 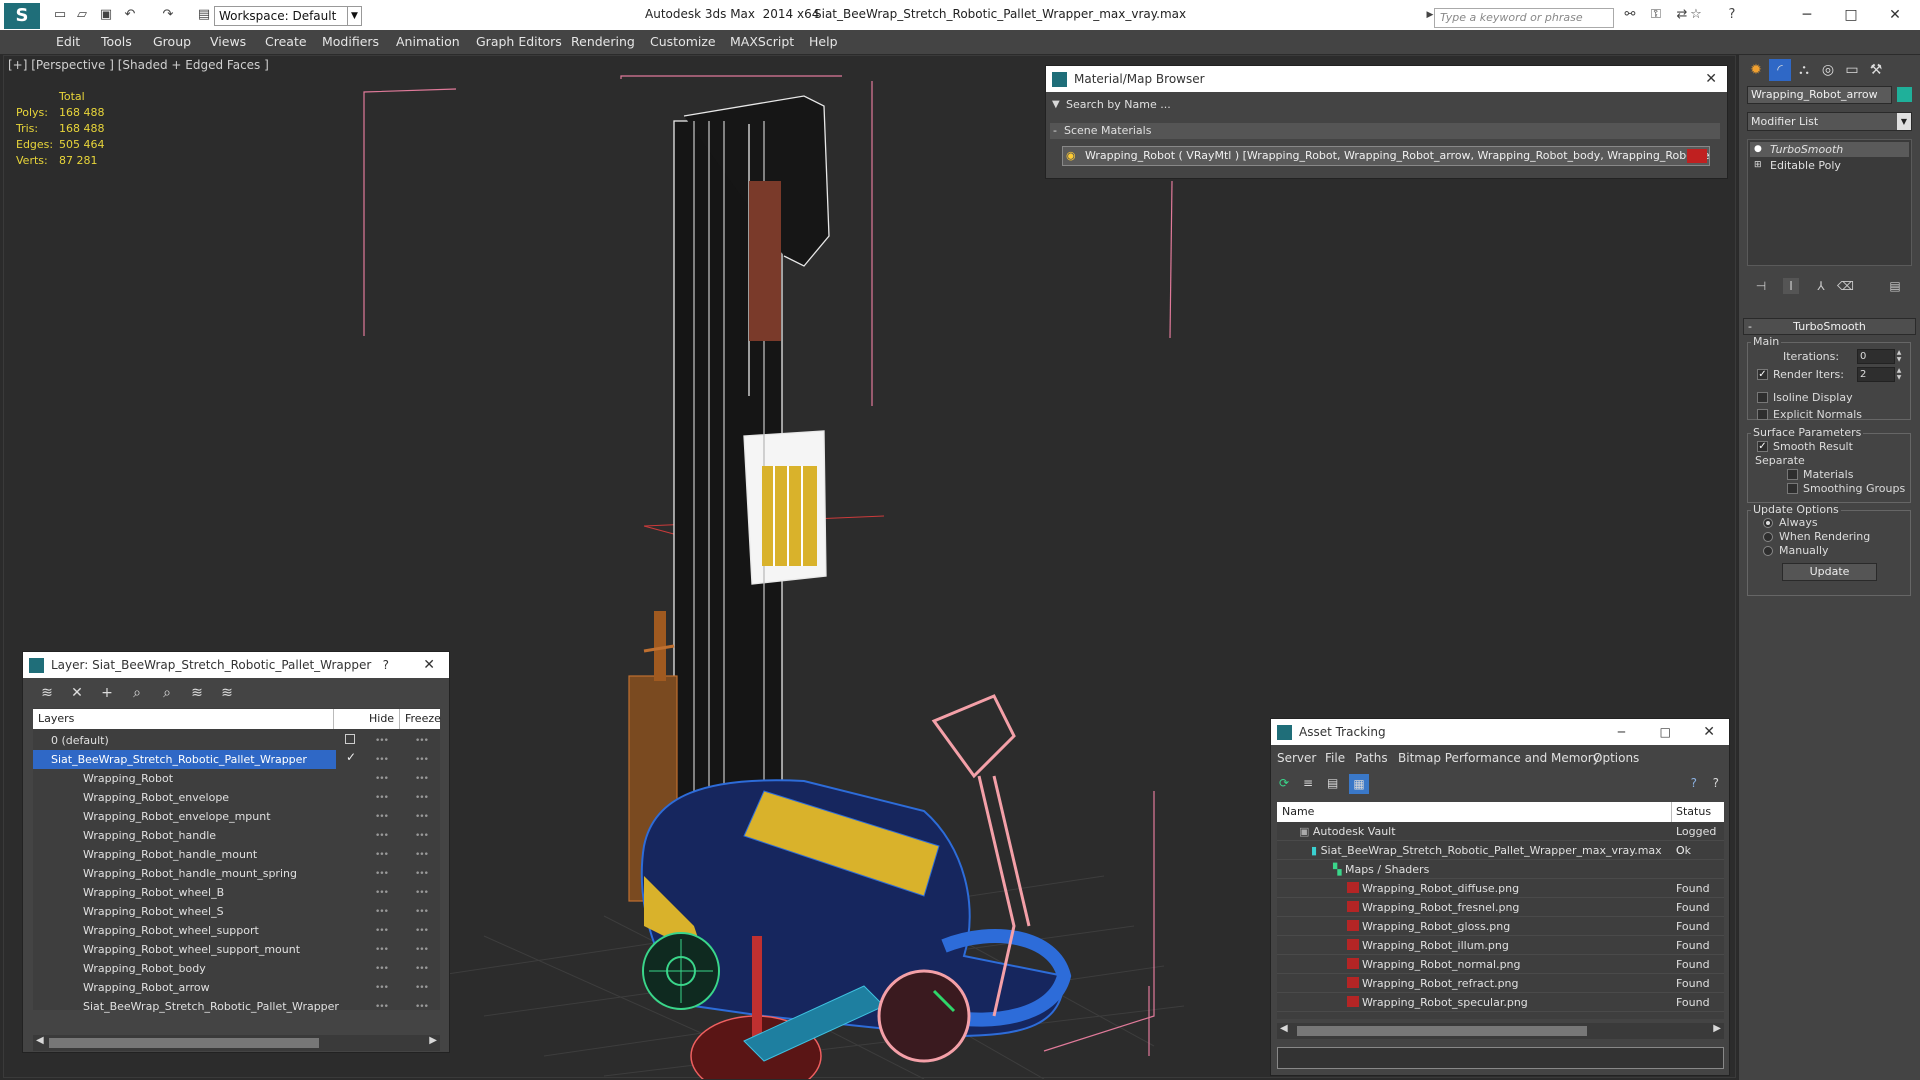 I want to click on layers-column-header: Layers, so click(x=56, y=718).